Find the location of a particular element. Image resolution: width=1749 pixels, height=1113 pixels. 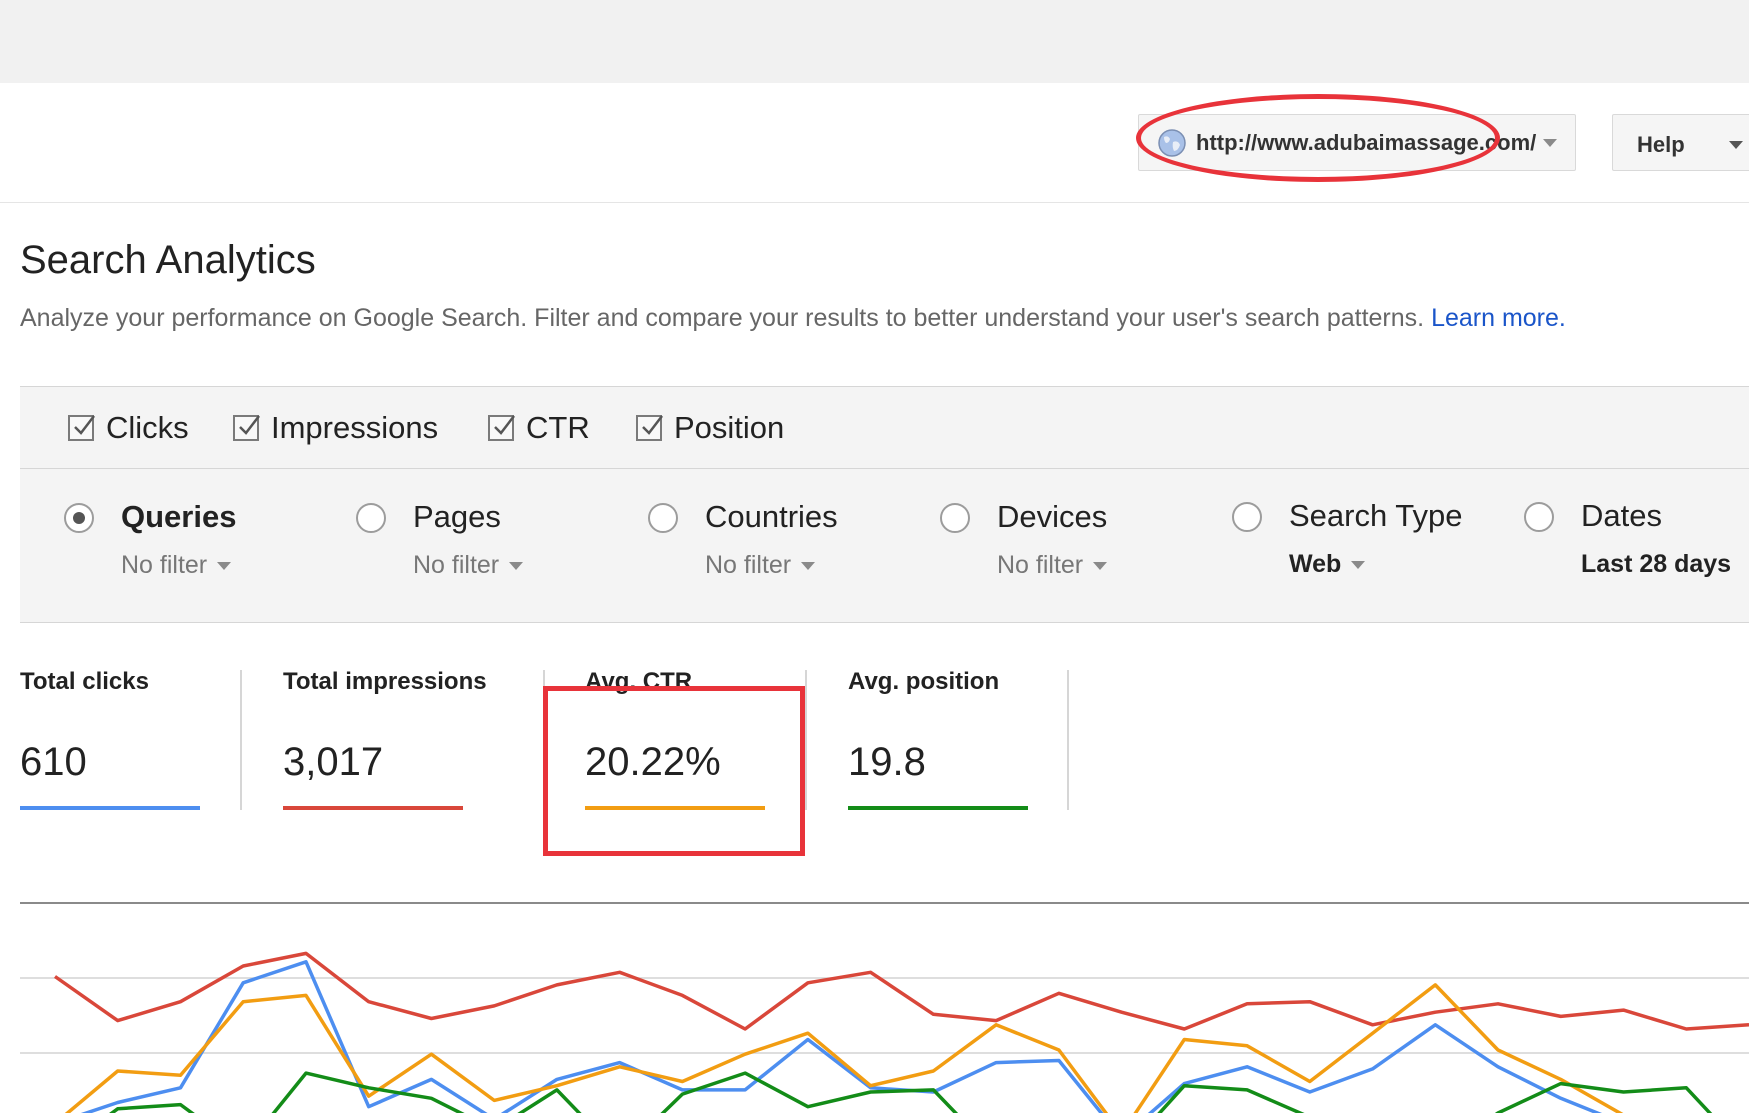

annotation-rectangle is located at coordinates (674, 771).